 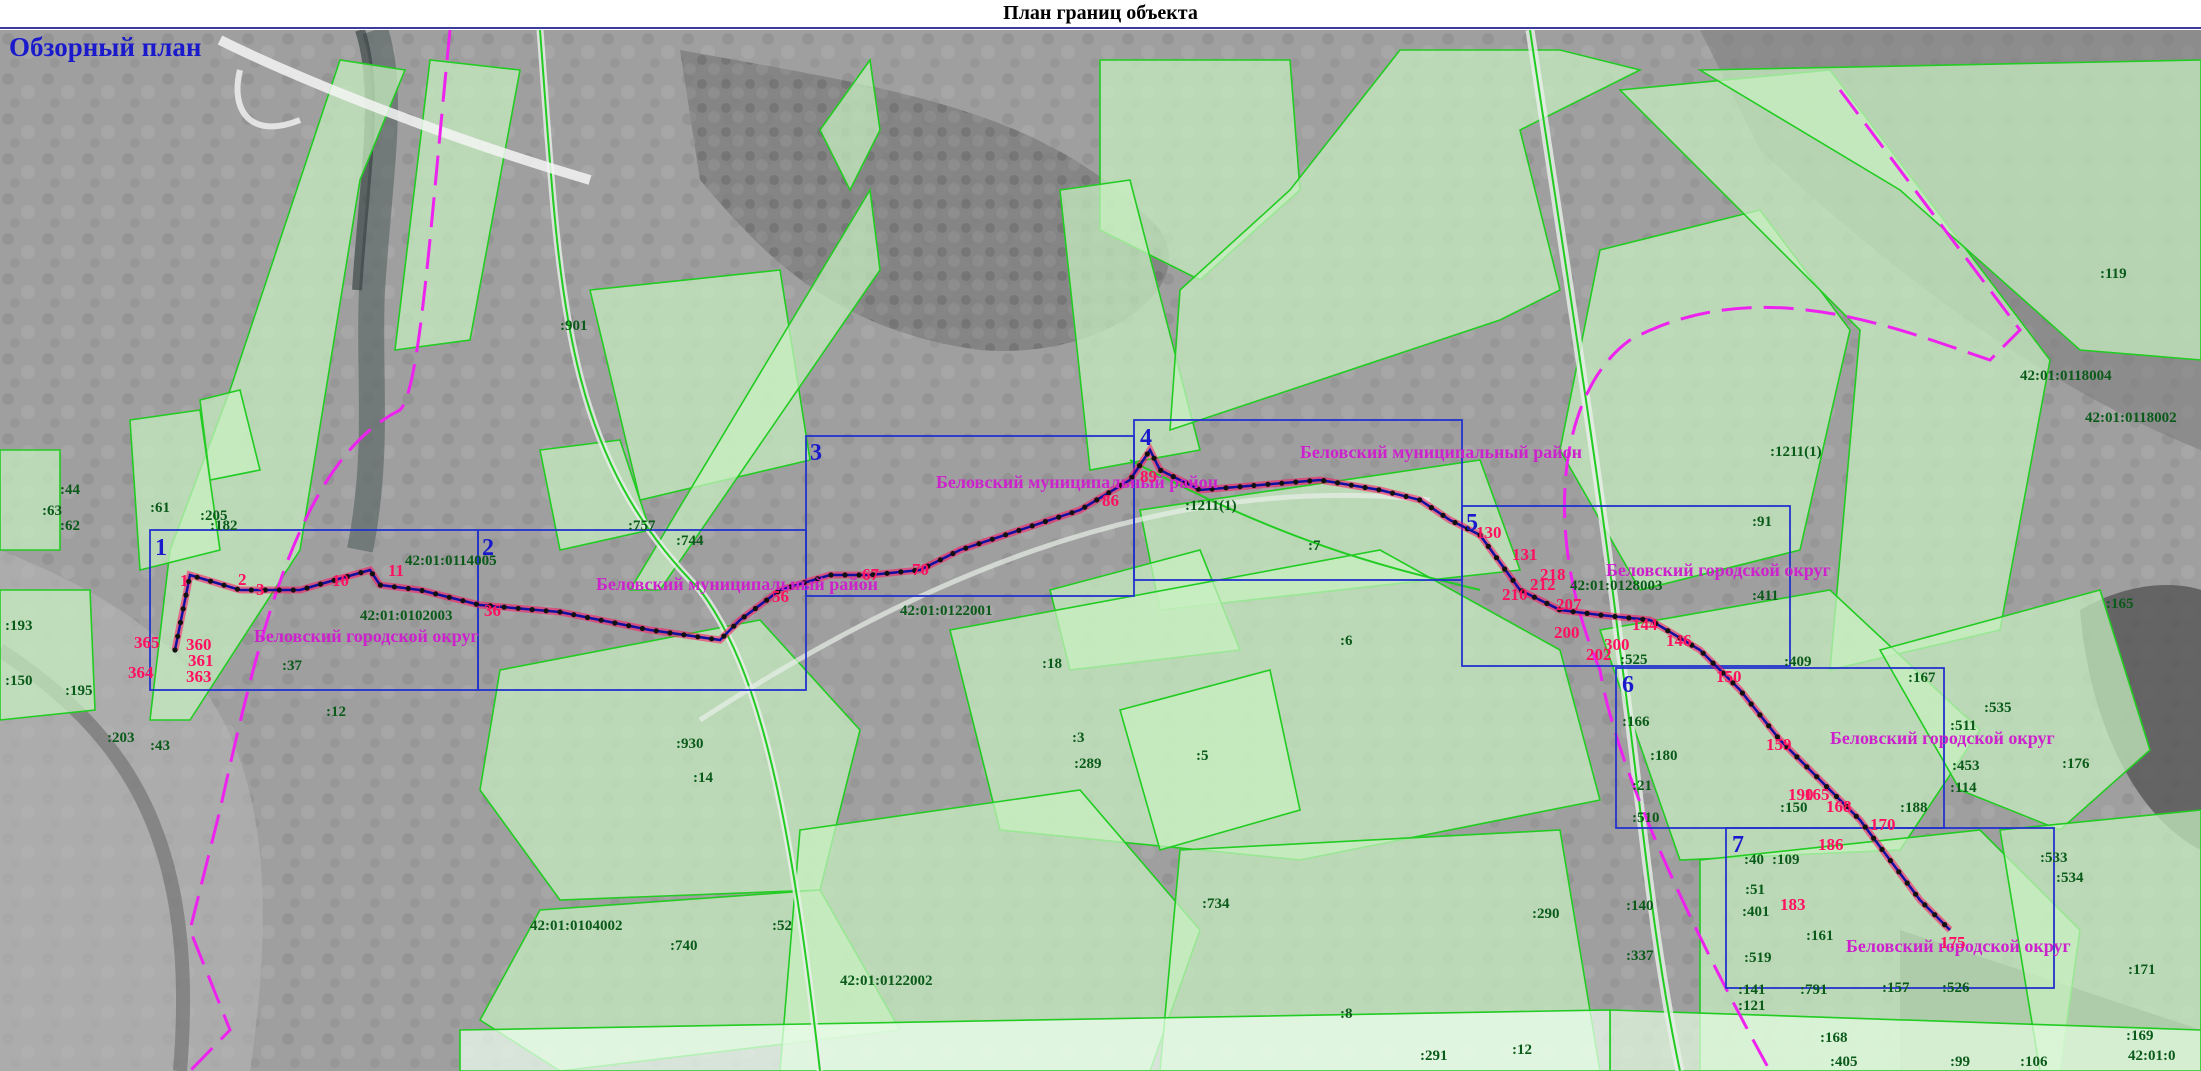 What do you see at coordinates (1956, 988) in the screenshot?
I see `cadastre-label: :526` at bounding box center [1956, 988].